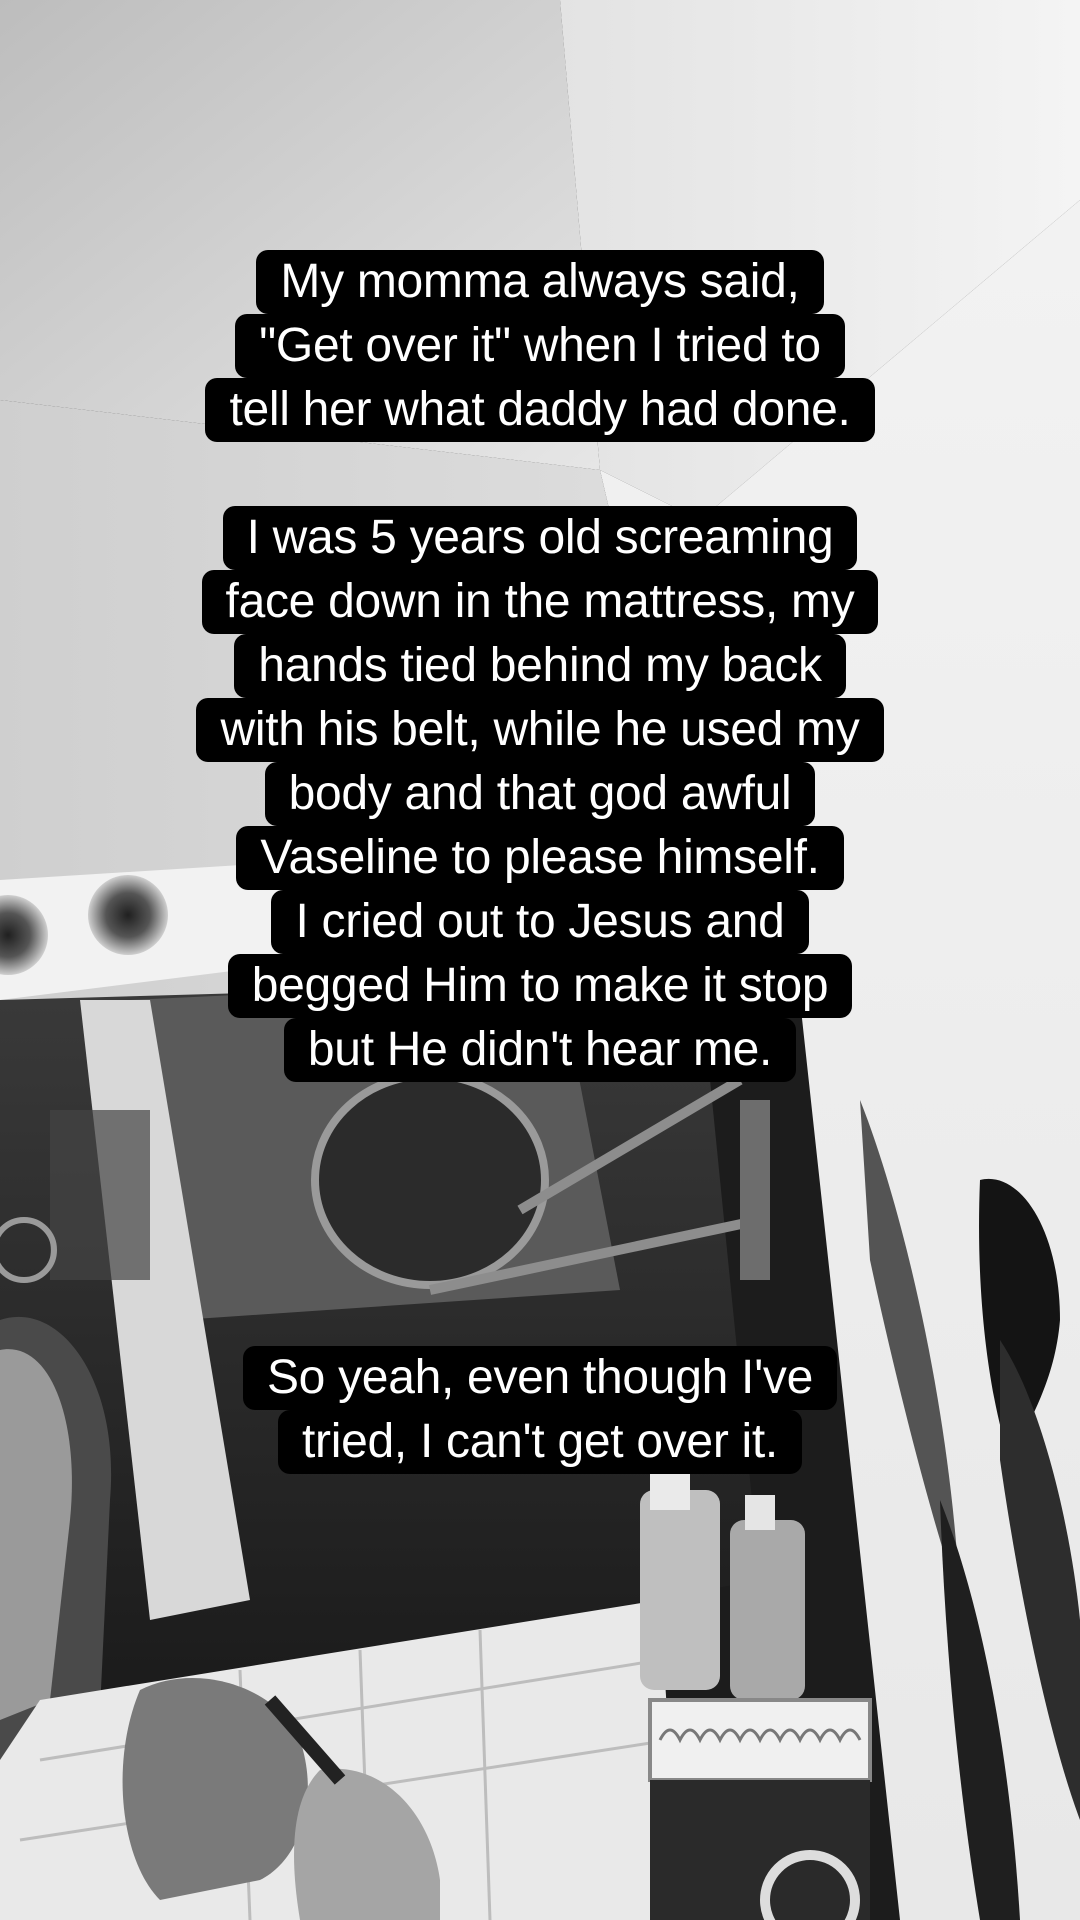 Image resolution: width=1080 pixels, height=1920 pixels. I want to click on caption-line: So yeah, even though I've, so click(540, 1378).